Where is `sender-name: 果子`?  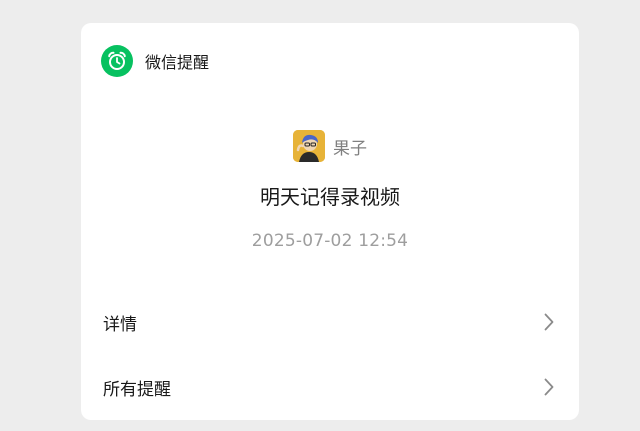
sender-name: 果子 is located at coordinates (350, 148).